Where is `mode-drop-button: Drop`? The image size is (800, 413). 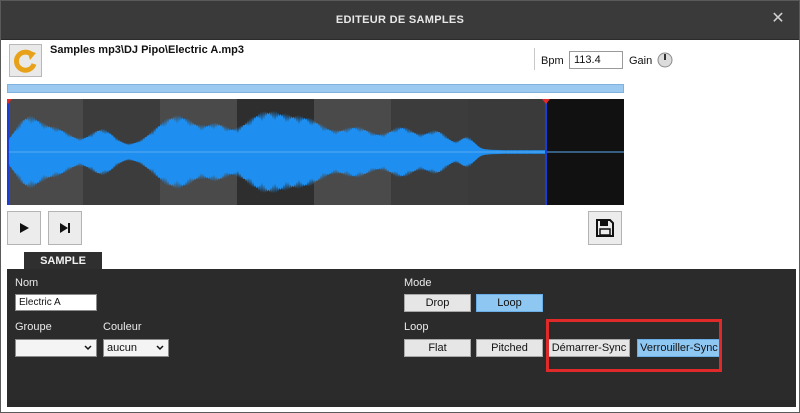 mode-drop-button: Drop is located at coordinates (437, 303).